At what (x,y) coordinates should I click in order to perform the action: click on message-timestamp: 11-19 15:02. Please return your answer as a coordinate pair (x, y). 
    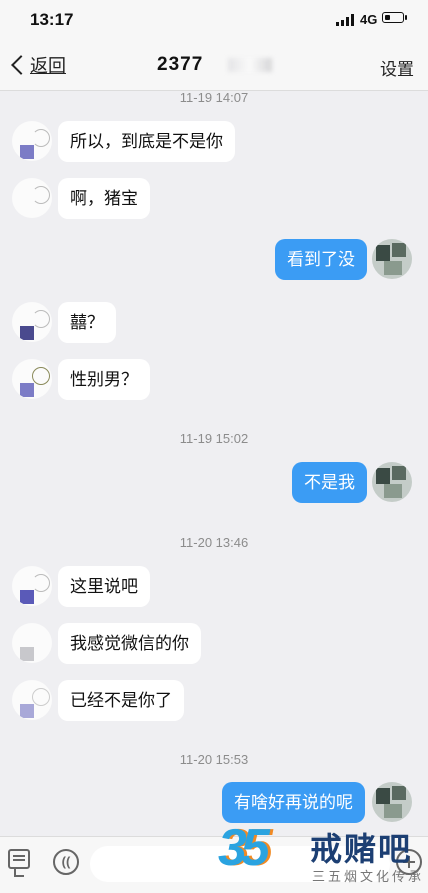
    Looking at the image, I should click on (214, 438).